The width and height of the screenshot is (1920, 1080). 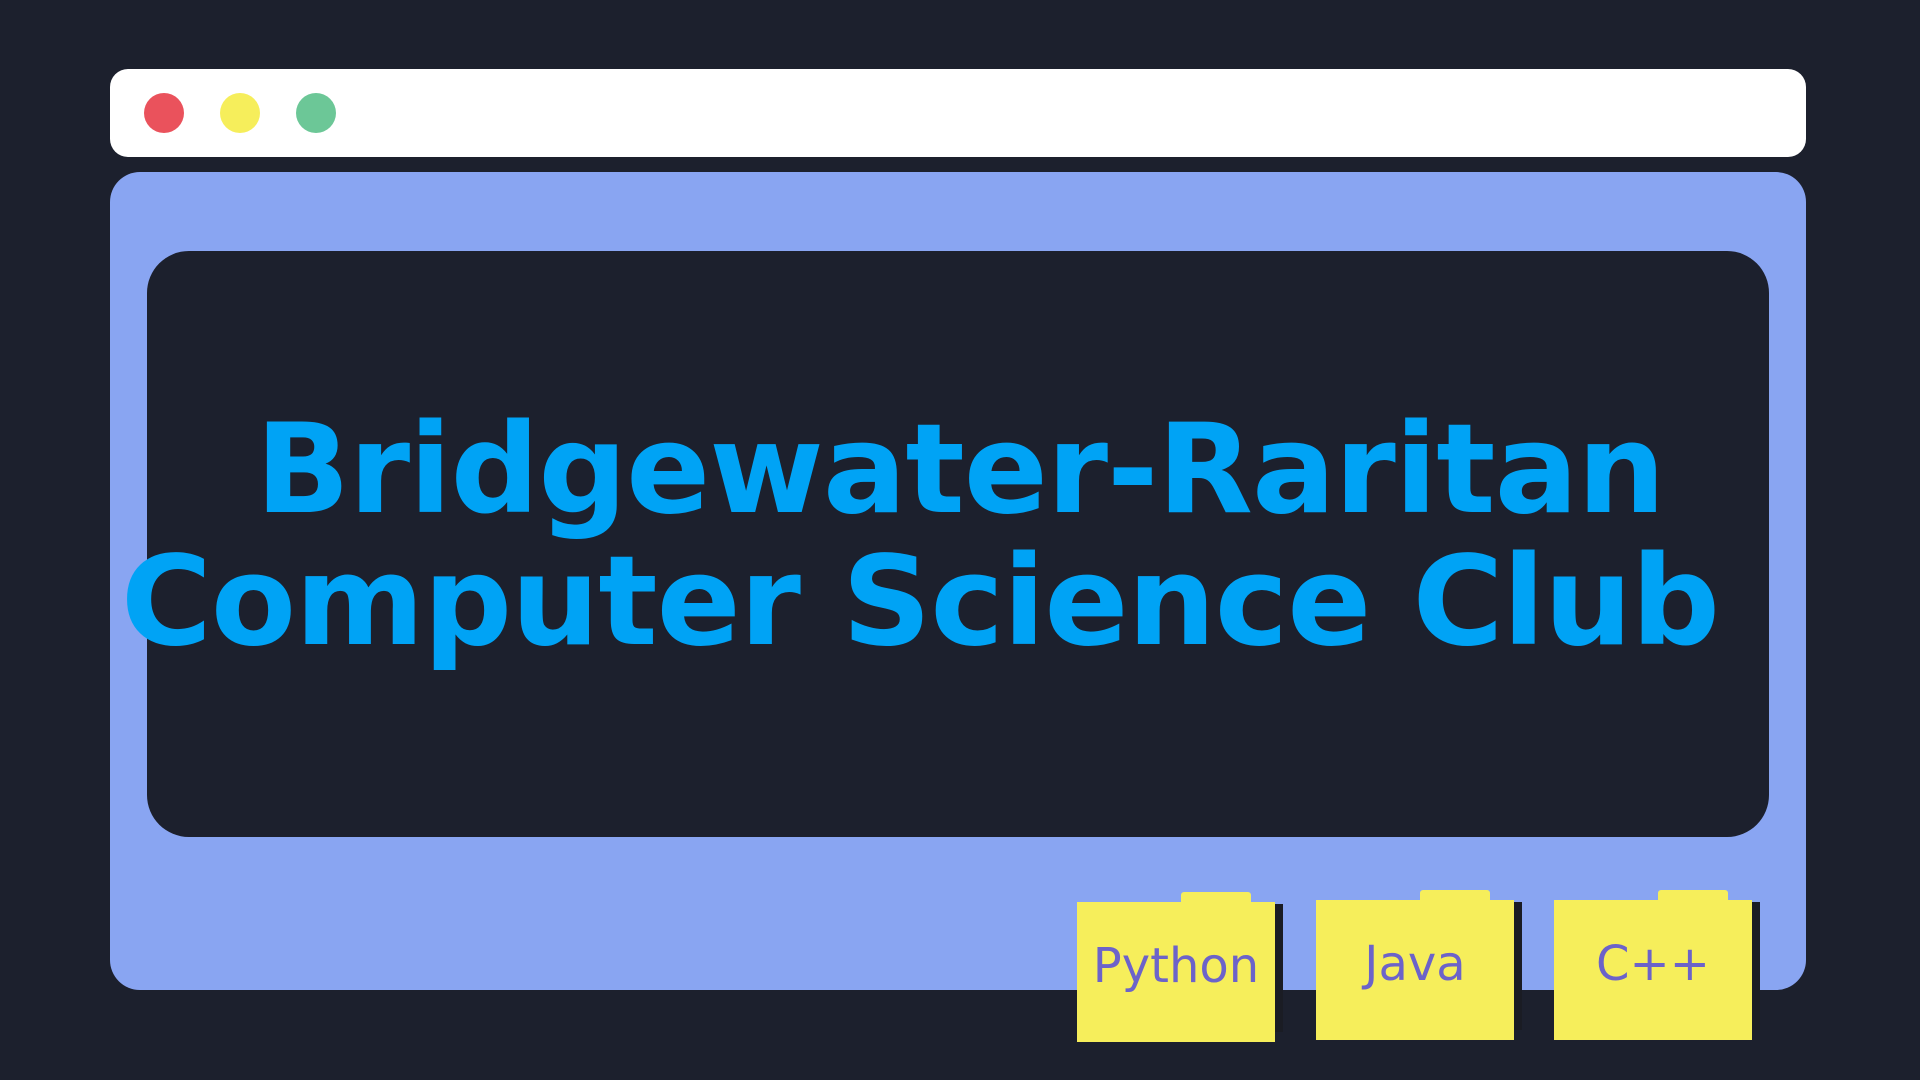 What do you see at coordinates (1415, 964) in the screenshot?
I see `folder-label: Java` at bounding box center [1415, 964].